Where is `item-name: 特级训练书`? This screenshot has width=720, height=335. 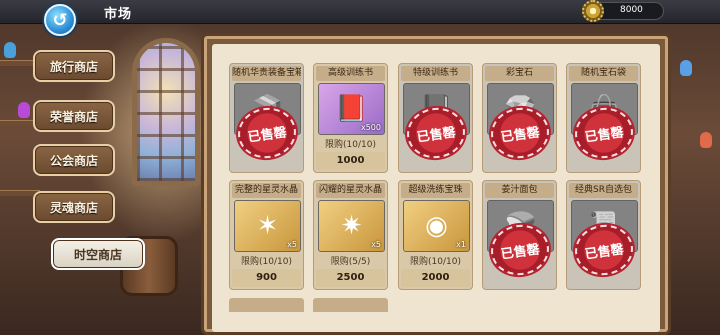
item-name: 特级训练书 is located at coordinates (435, 73).